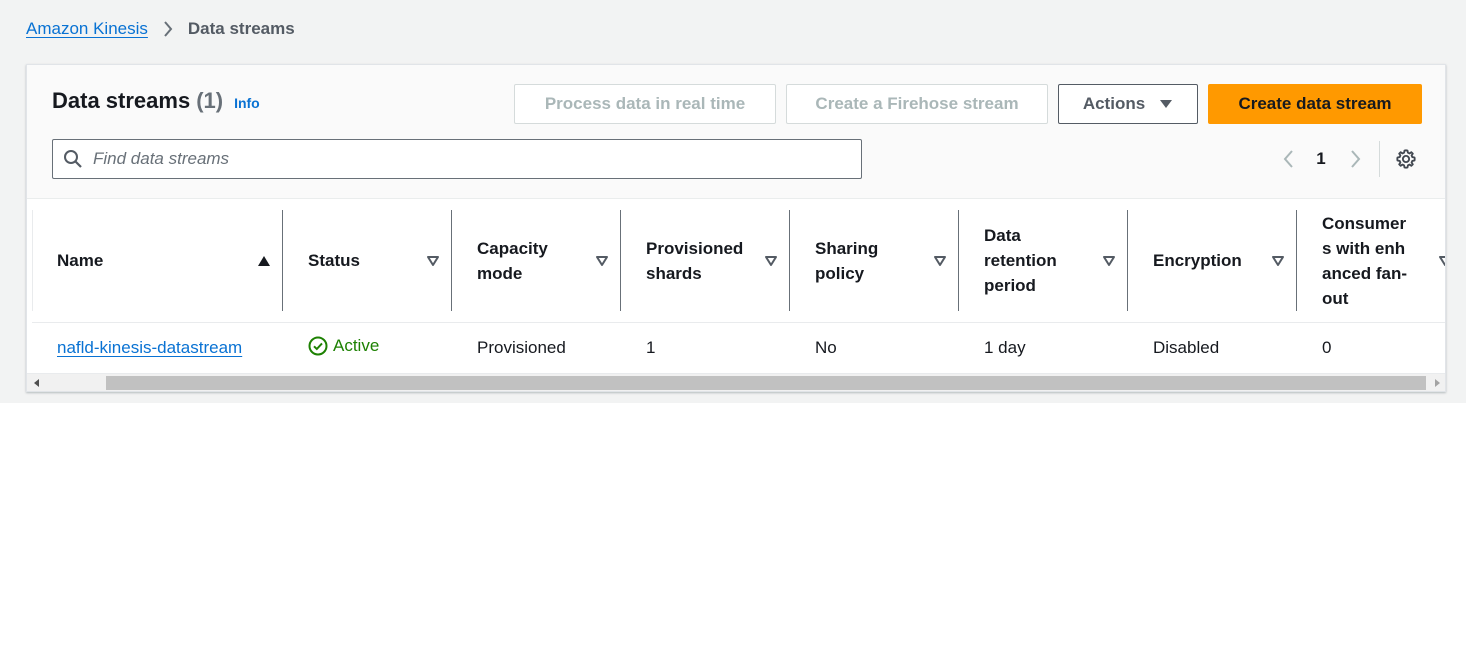 The height and width of the screenshot is (648, 1466). I want to click on column-header-sharing-policy: Sharing policy, so click(874, 261).